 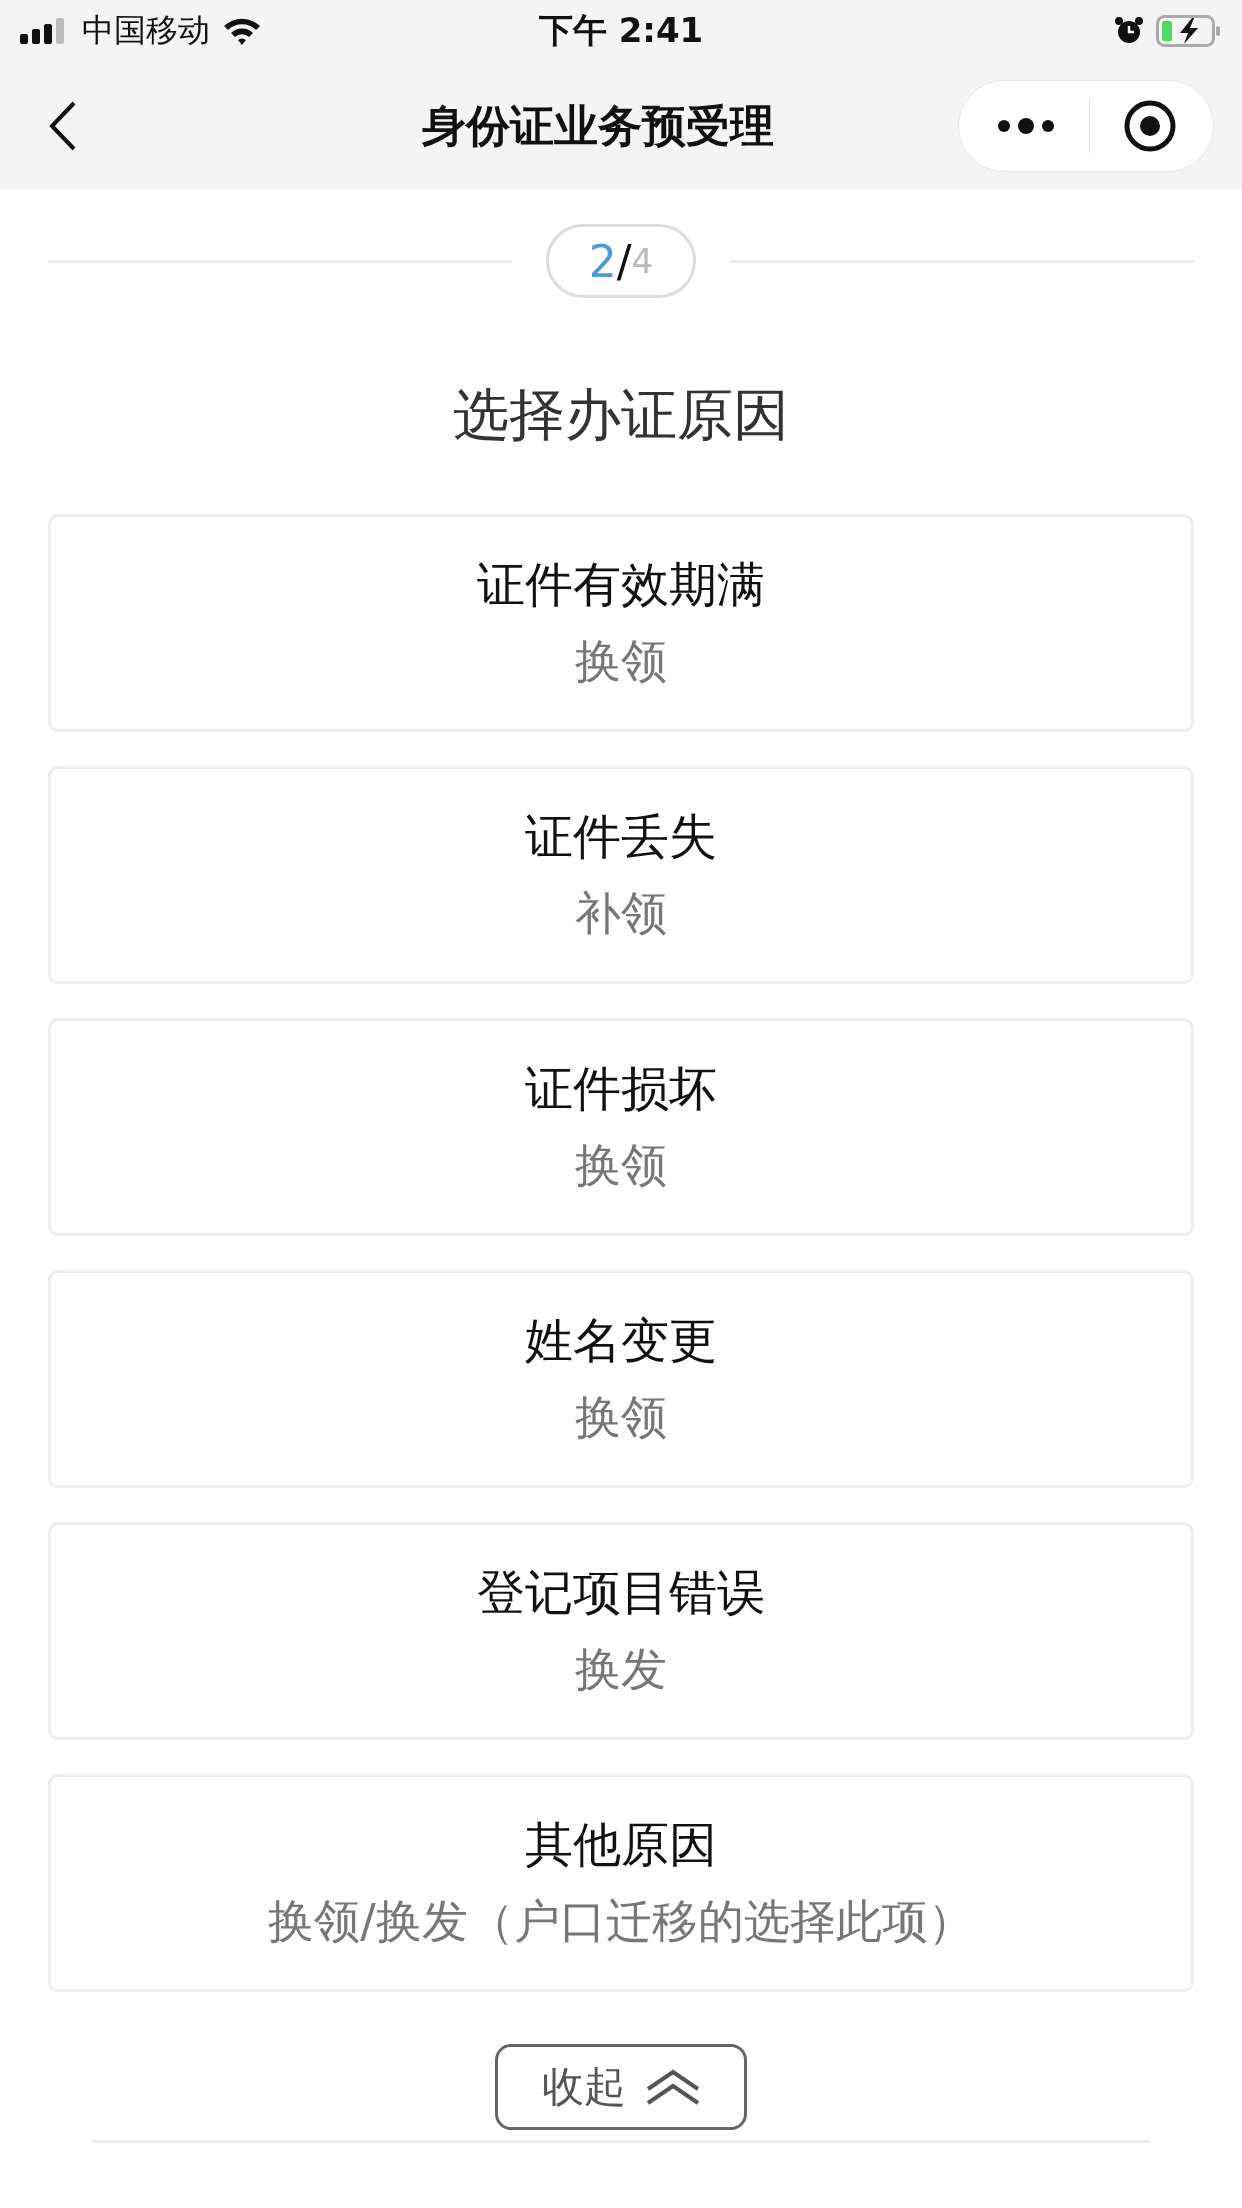 I want to click on reason-option: 登记项目错误 换发, so click(x=621, y=1631).